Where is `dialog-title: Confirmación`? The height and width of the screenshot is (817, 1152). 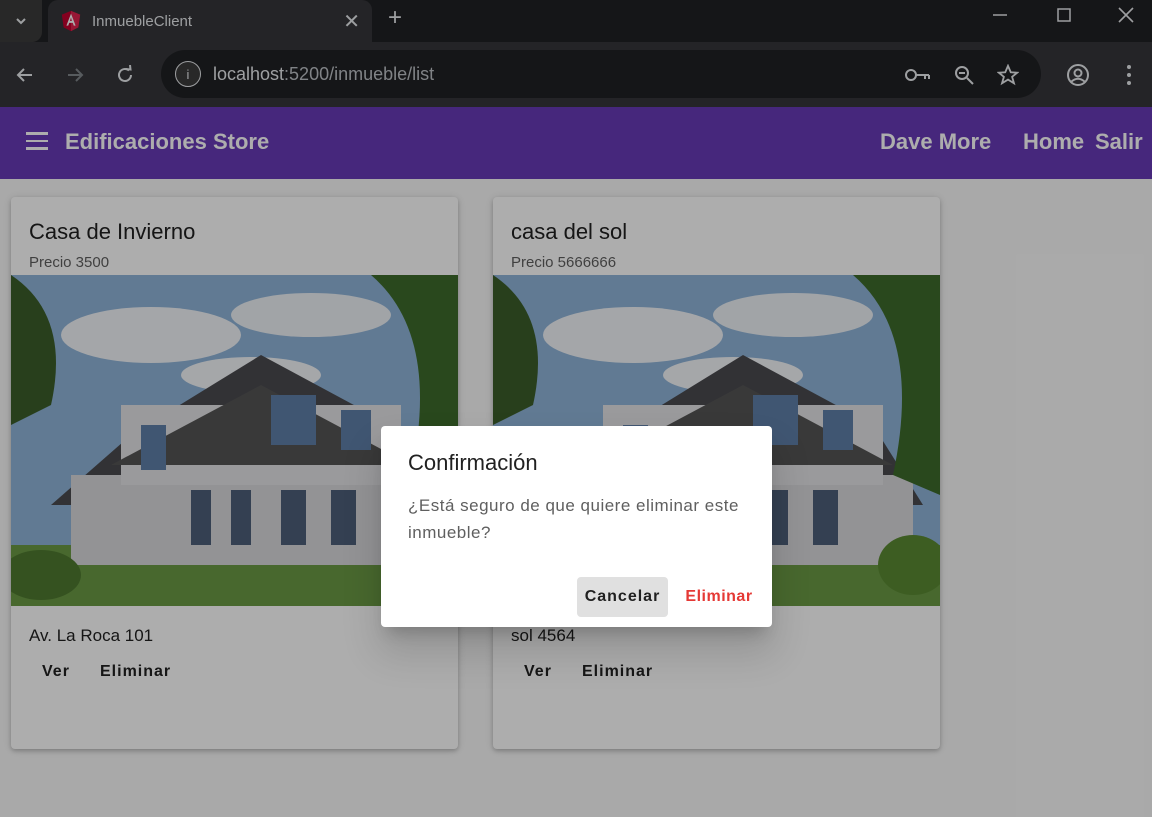 dialog-title: Confirmación is located at coordinates (473, 462).